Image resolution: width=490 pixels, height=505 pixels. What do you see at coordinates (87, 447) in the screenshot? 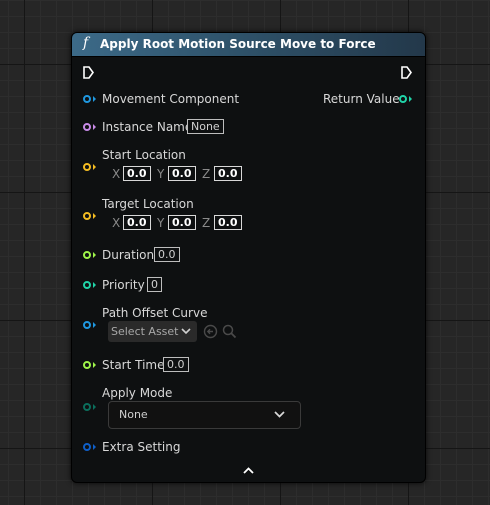
I see `struct-pin-icon` at bounding box center [87, 447].